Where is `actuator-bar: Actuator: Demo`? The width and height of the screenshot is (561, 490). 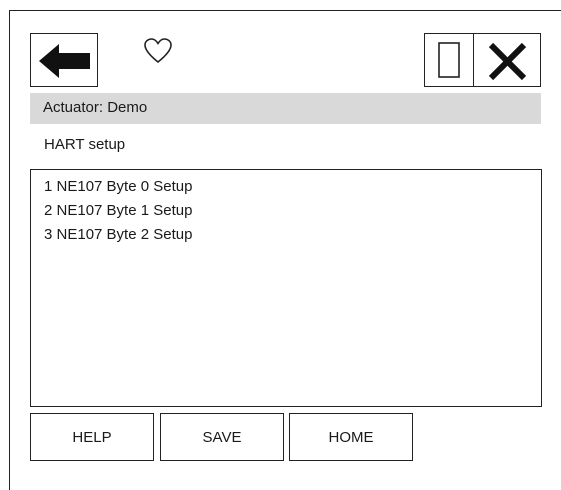 actuator-bar: Actuator: Demo is located at coordinates (285, 108).